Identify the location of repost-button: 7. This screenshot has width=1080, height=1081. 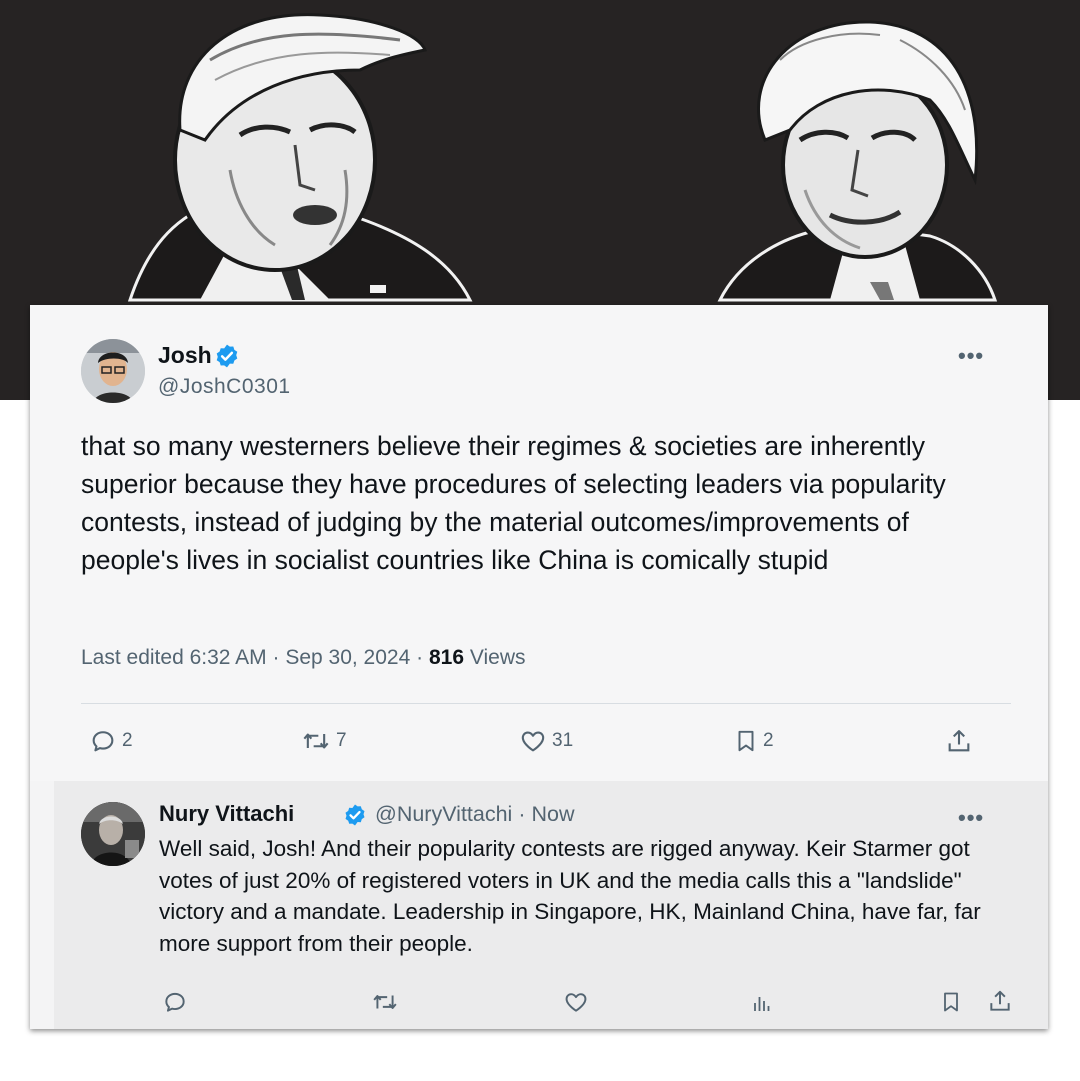
(323, 741).